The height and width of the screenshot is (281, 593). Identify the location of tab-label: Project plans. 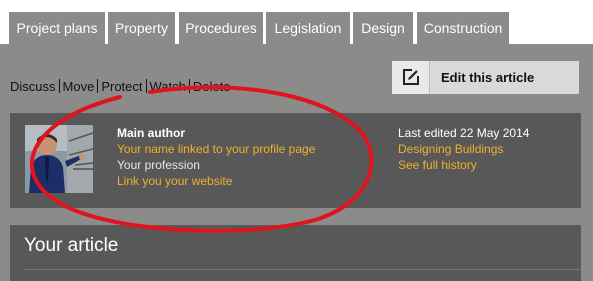
(57, 28).